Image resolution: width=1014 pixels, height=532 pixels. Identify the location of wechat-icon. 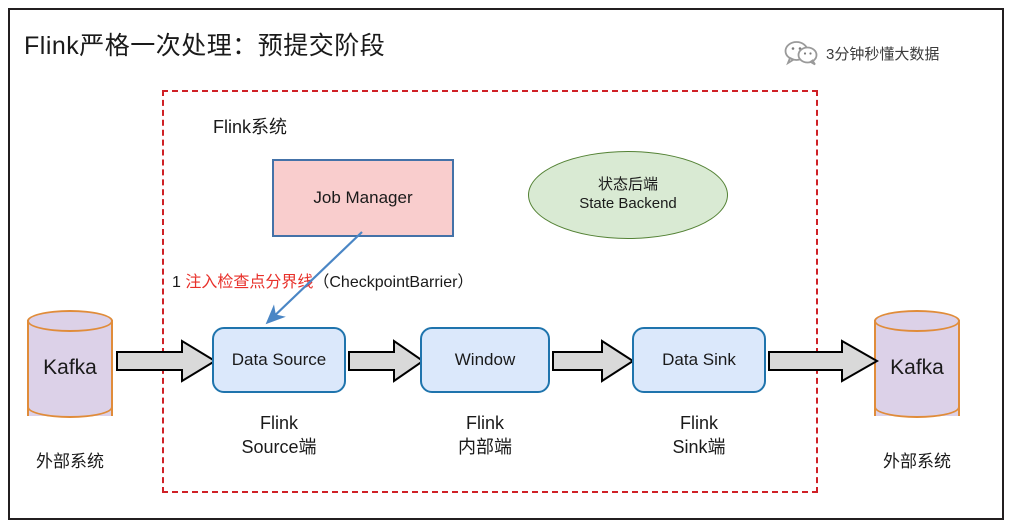
(801, 53).